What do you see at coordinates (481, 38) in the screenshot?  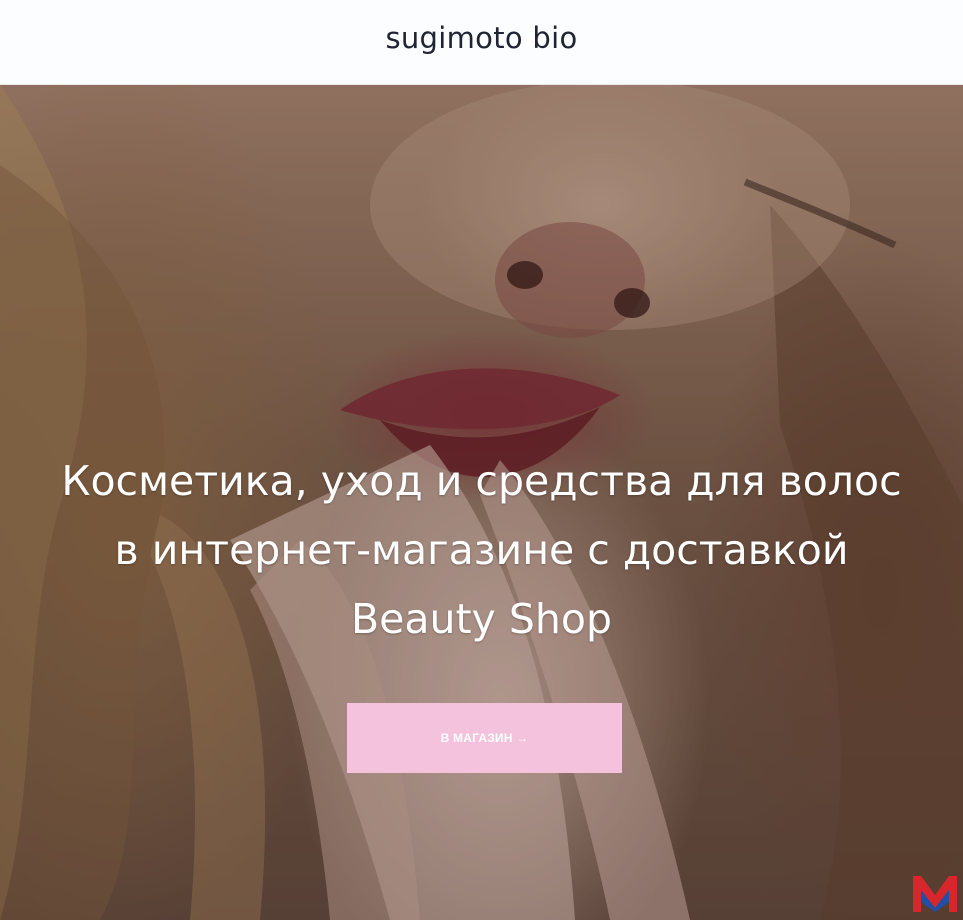 I see `site-title: sugimoto bio` at bounding box center [481, 38].